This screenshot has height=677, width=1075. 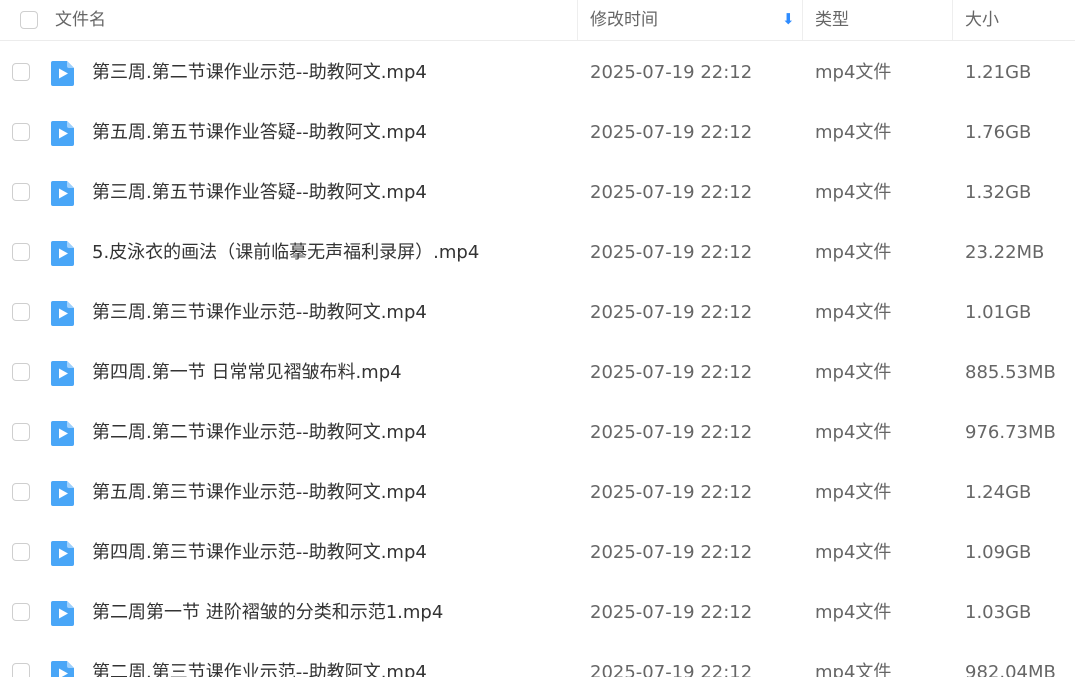 I want to click on file-name: 5.皮泳衣的画法（课前临摹无声福利录屏）.mp4, so click(x=285, y=253).